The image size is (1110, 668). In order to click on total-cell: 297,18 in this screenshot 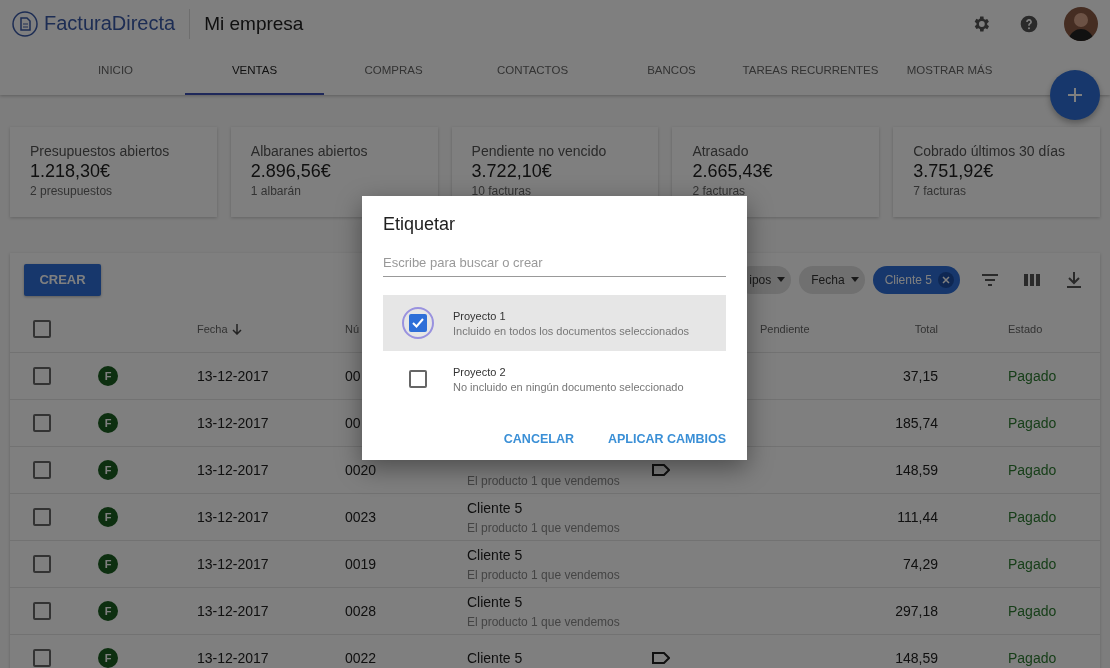, I will do `click(916, 611)`.